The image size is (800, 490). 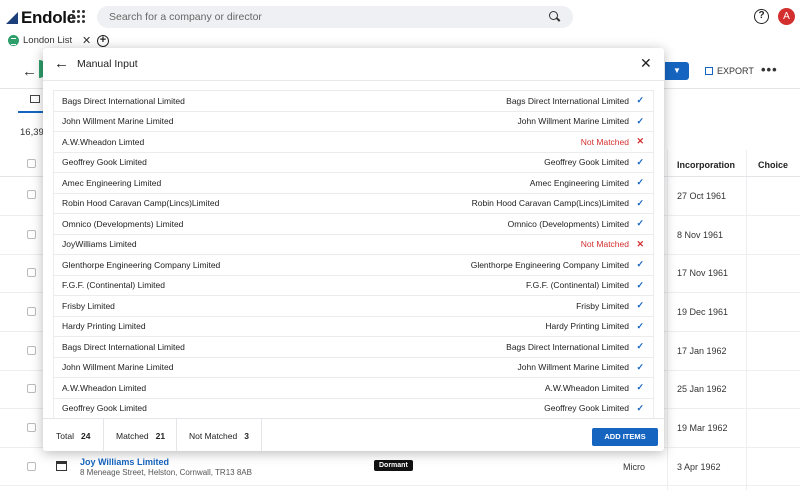 I want to click on close-tab-icon: ✕, so click(x=86, y=40).